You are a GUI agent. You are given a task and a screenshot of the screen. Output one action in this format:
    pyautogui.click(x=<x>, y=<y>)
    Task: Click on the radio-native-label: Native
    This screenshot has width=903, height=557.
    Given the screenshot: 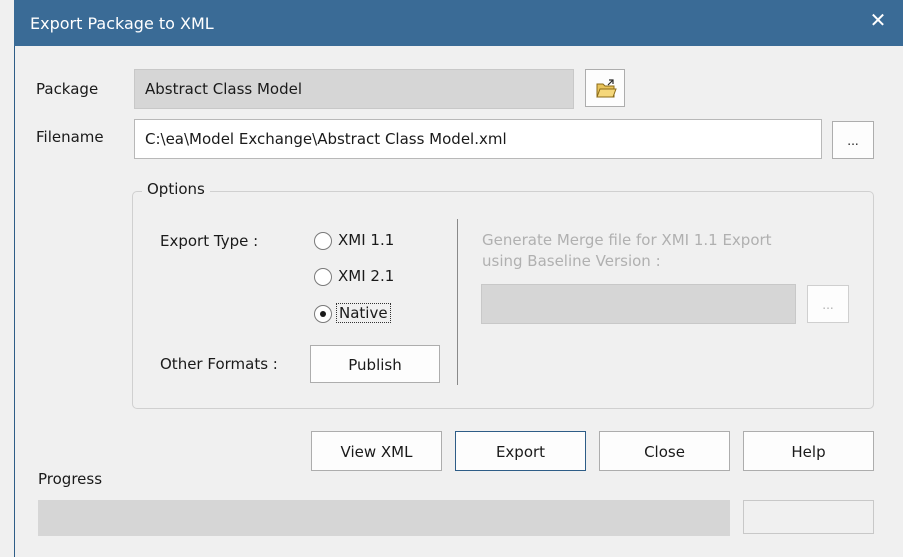 What is the action you would take?
    pyautogui.click(x=363, y=313)
    